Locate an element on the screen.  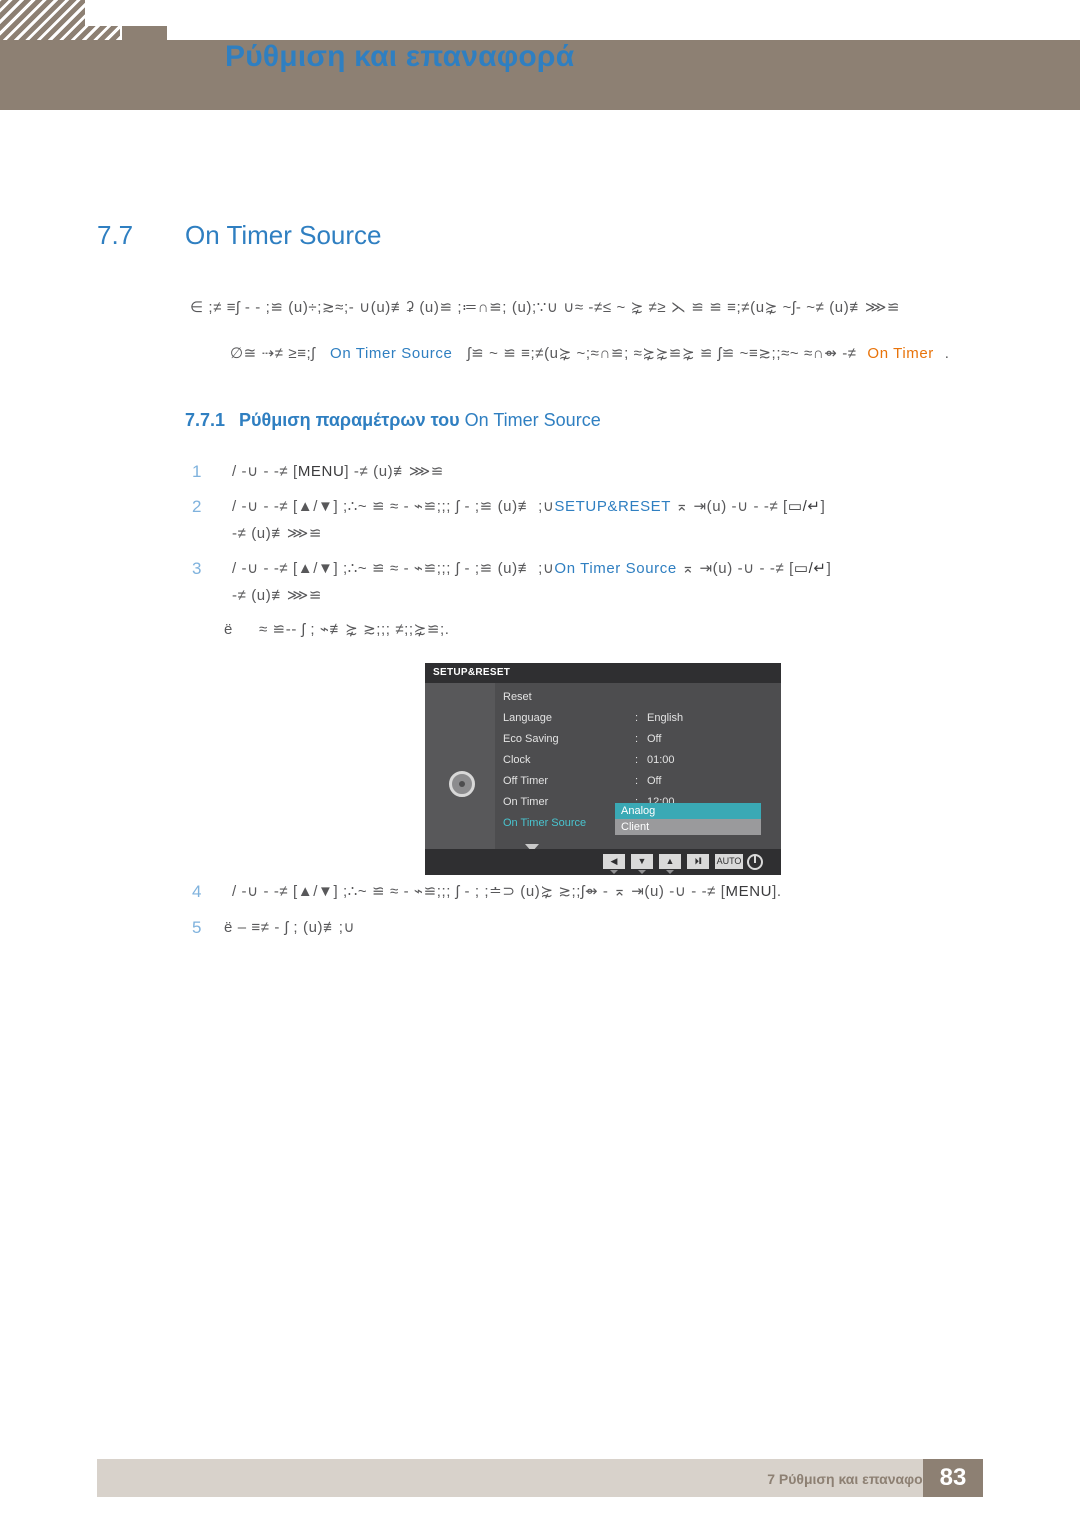
osd-row-value: English is located at coordinates (665, 718).